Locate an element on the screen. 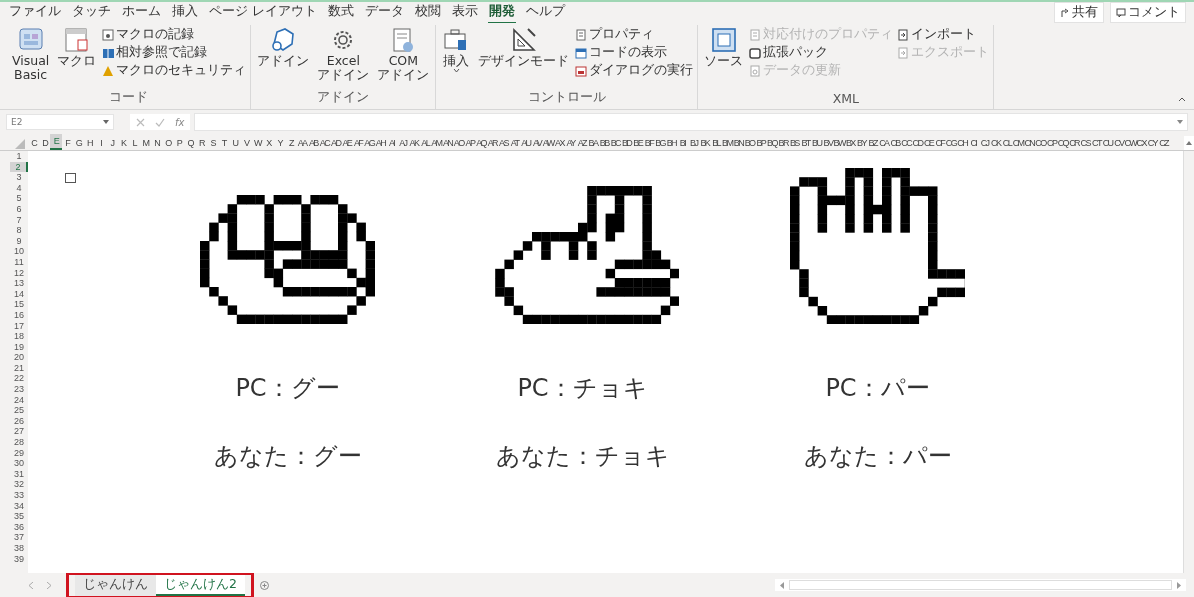  ribbon-button: 相対参照で記録 is located at coordinates (174, 52).